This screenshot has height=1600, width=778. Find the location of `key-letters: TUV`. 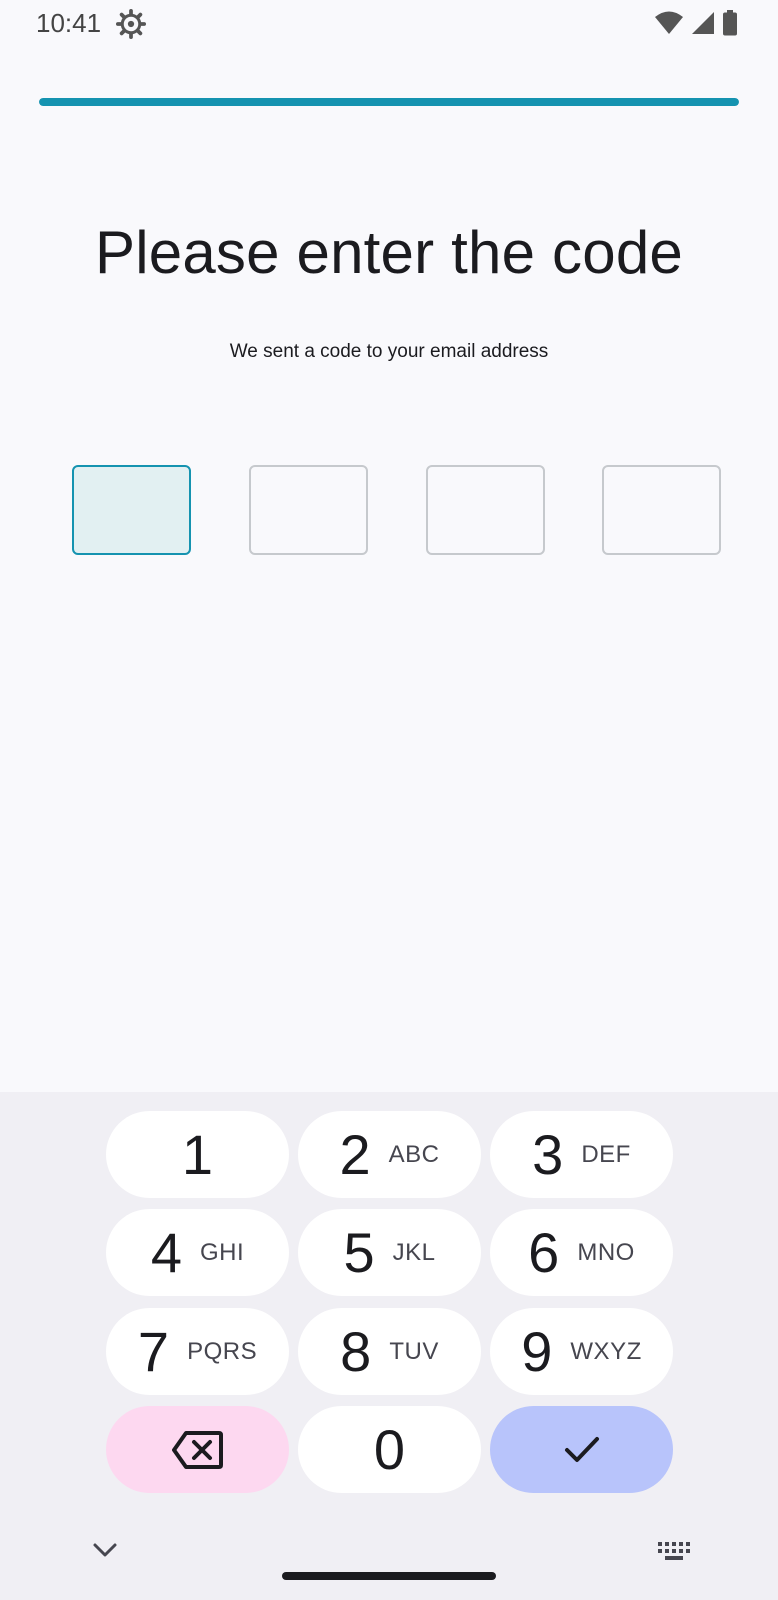

key-letters: TUV is located at coordinates (414, 1351).